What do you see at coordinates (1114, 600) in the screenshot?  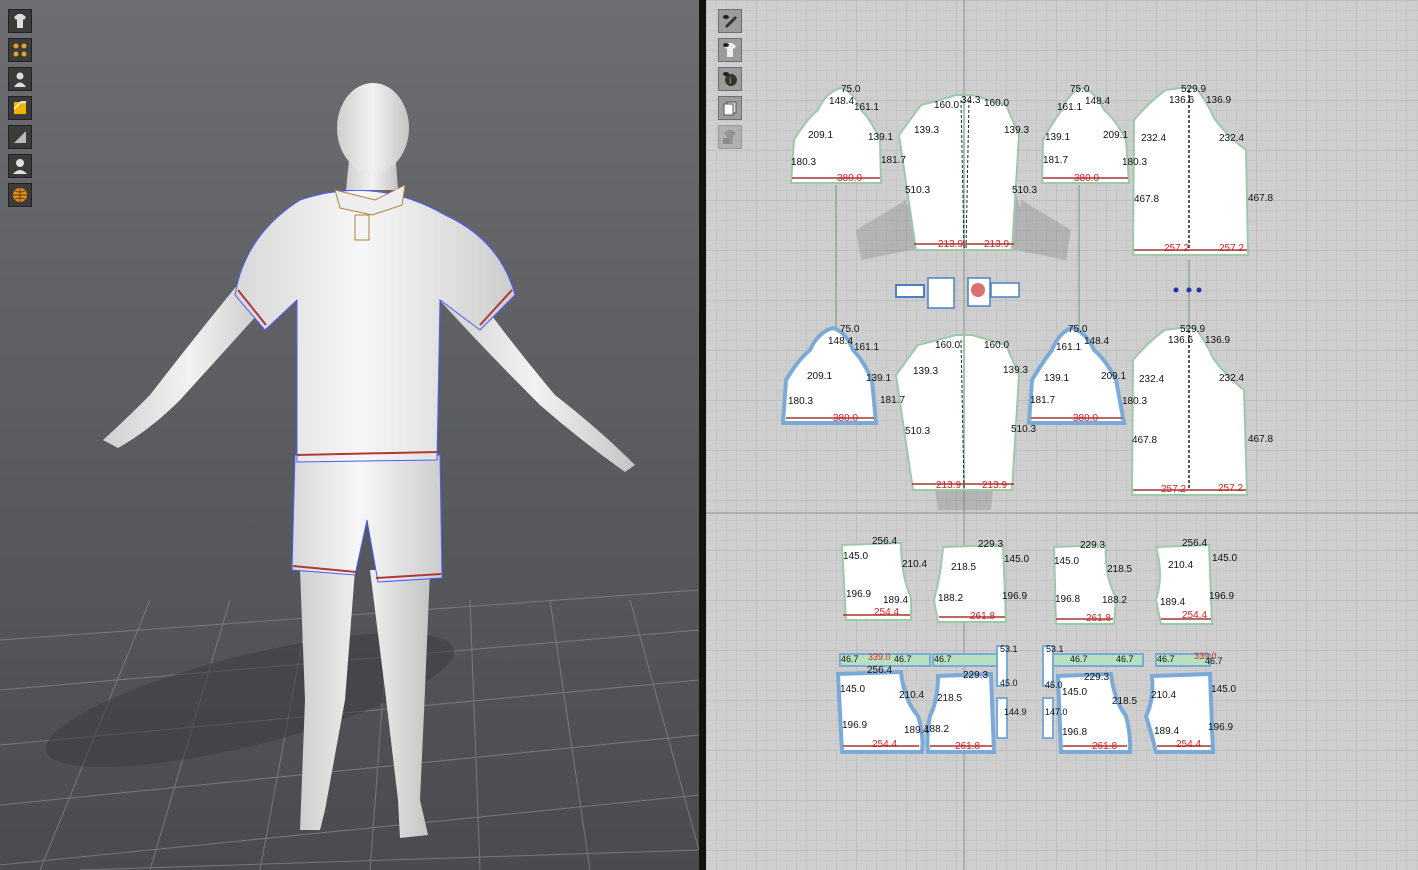 I see `label: 188.2` at bounding box center [1114, 600].